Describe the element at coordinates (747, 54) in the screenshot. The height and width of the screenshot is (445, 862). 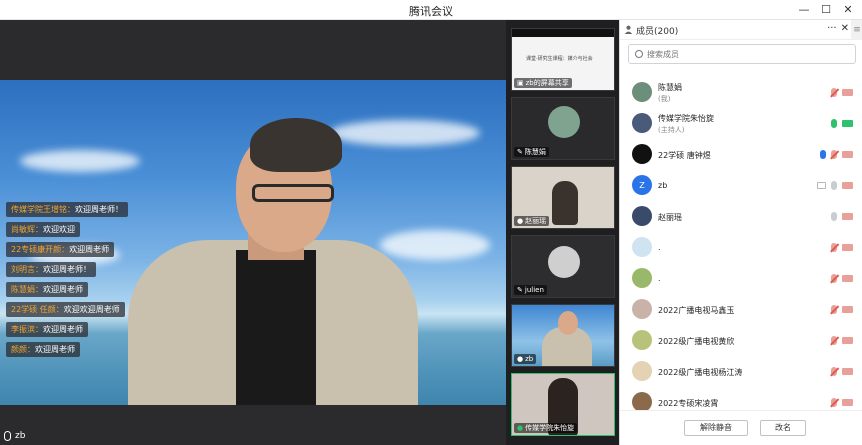
I see `search-input` at that location.